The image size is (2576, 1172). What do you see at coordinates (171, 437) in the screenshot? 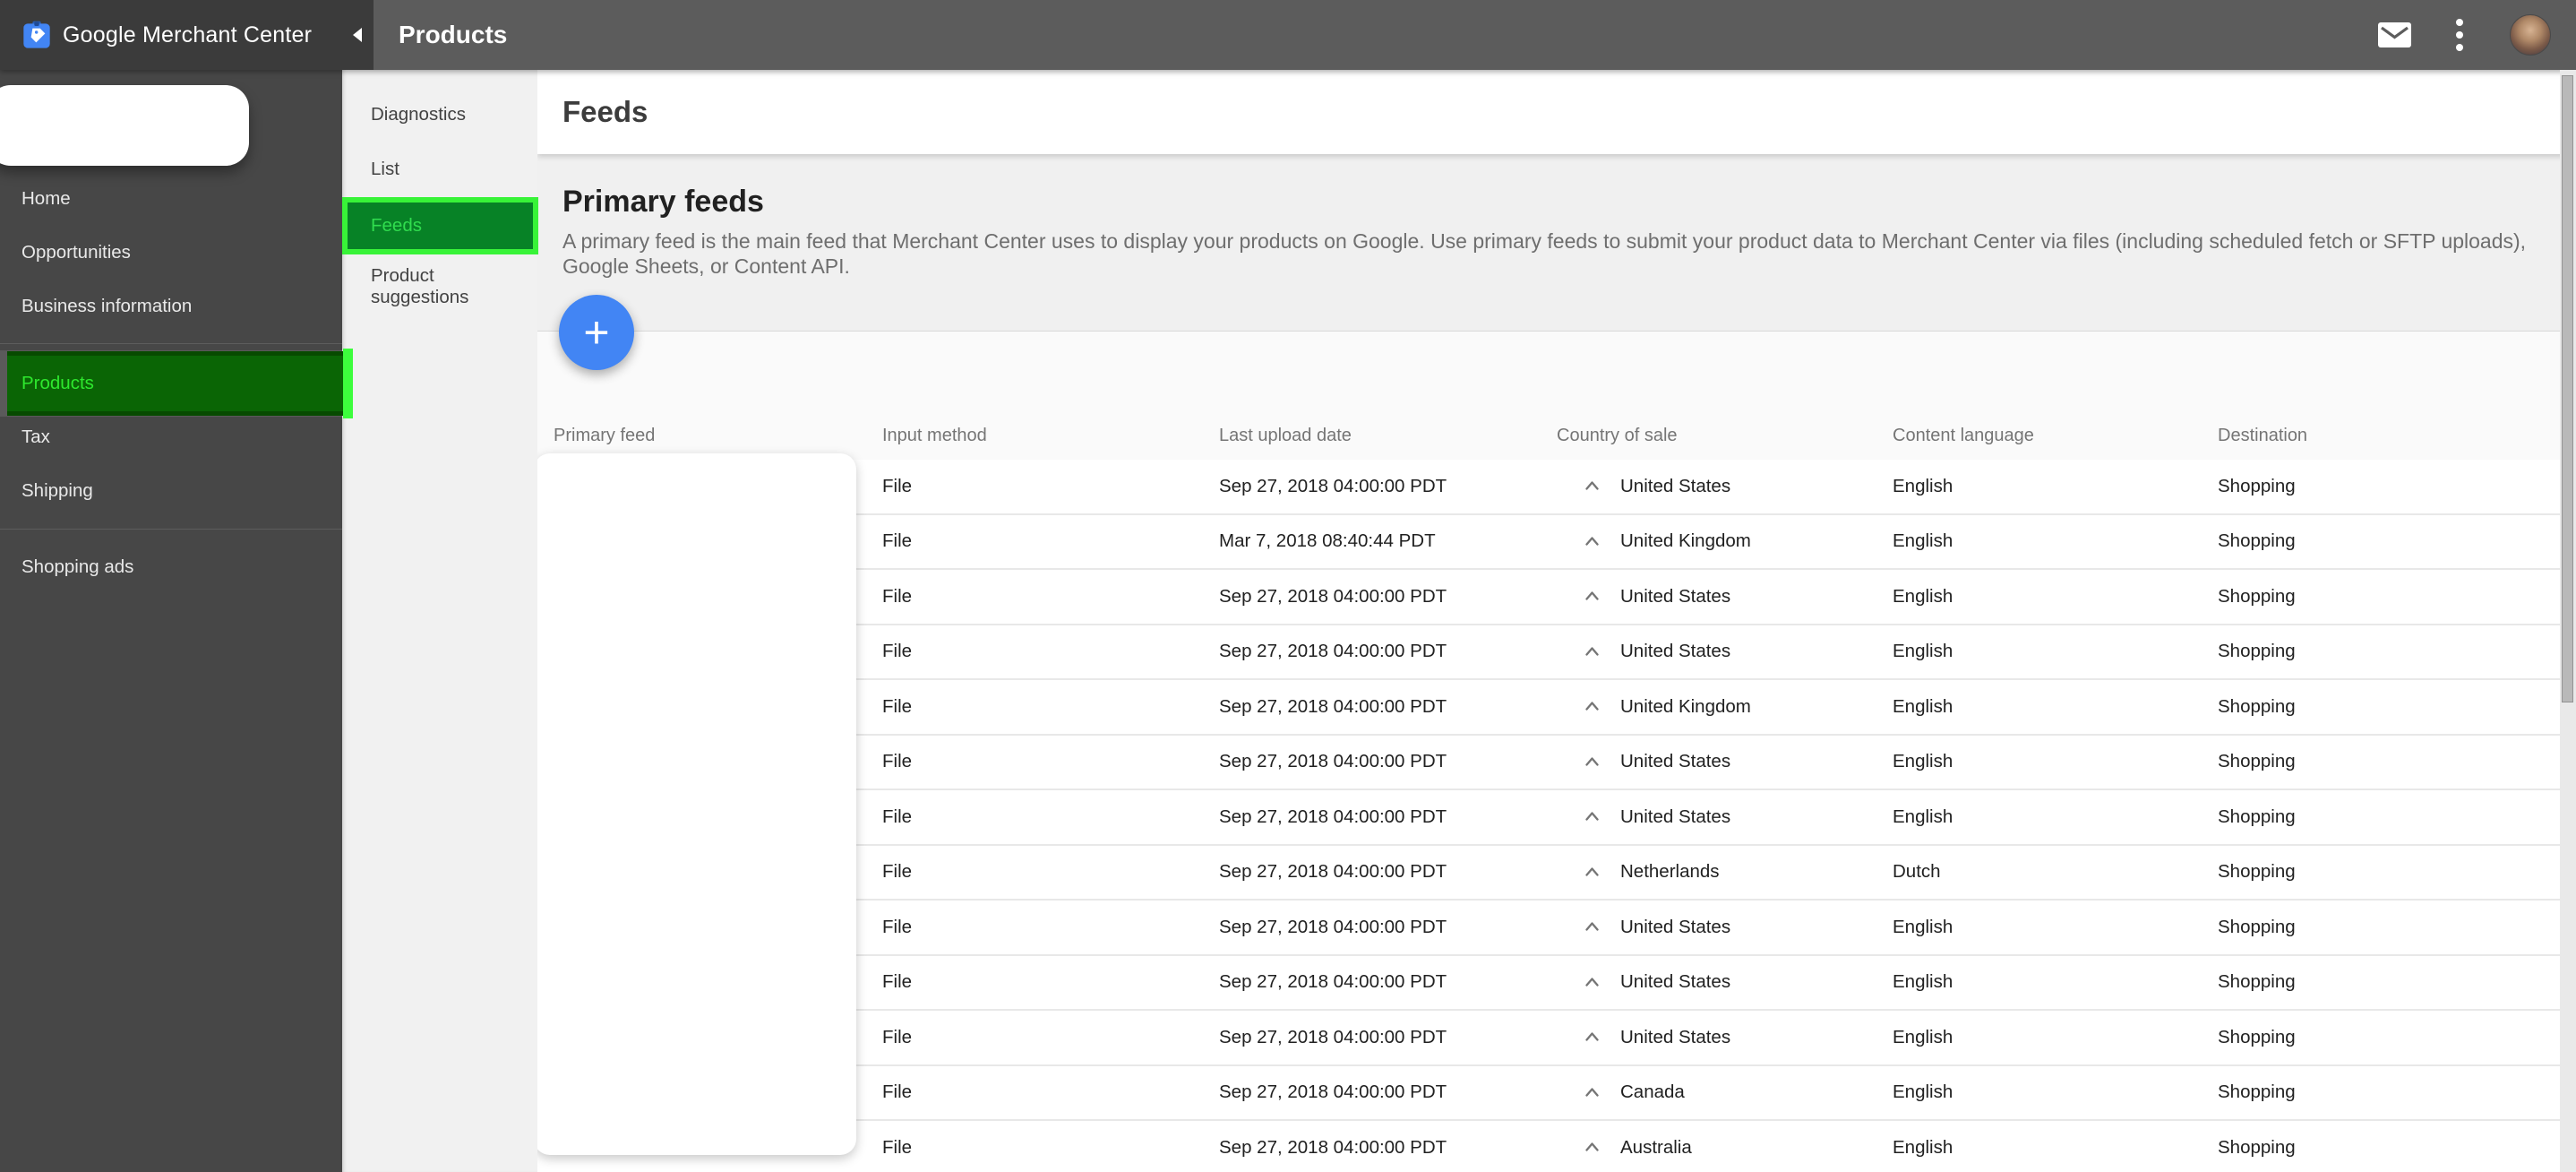
I see `sidebar-item-tax: Tax` at bounding box center [171, 437].